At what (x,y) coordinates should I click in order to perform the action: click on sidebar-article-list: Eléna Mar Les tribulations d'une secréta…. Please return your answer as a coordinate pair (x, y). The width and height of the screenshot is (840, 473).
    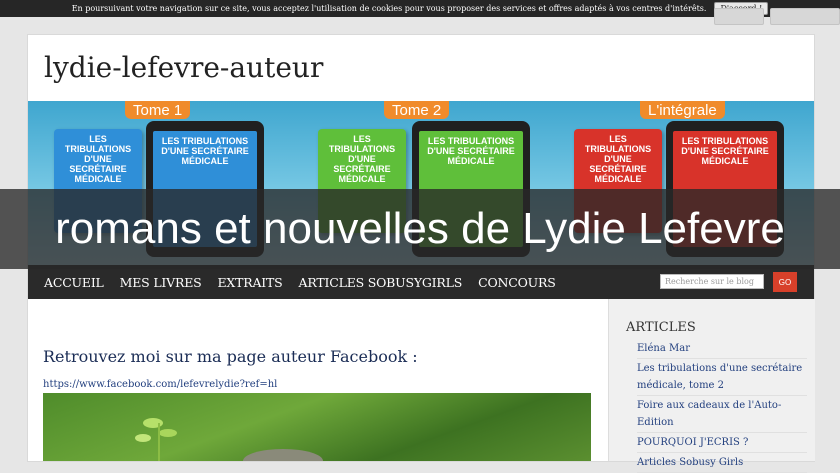
    Looking at the image, I should click on (722, 406).